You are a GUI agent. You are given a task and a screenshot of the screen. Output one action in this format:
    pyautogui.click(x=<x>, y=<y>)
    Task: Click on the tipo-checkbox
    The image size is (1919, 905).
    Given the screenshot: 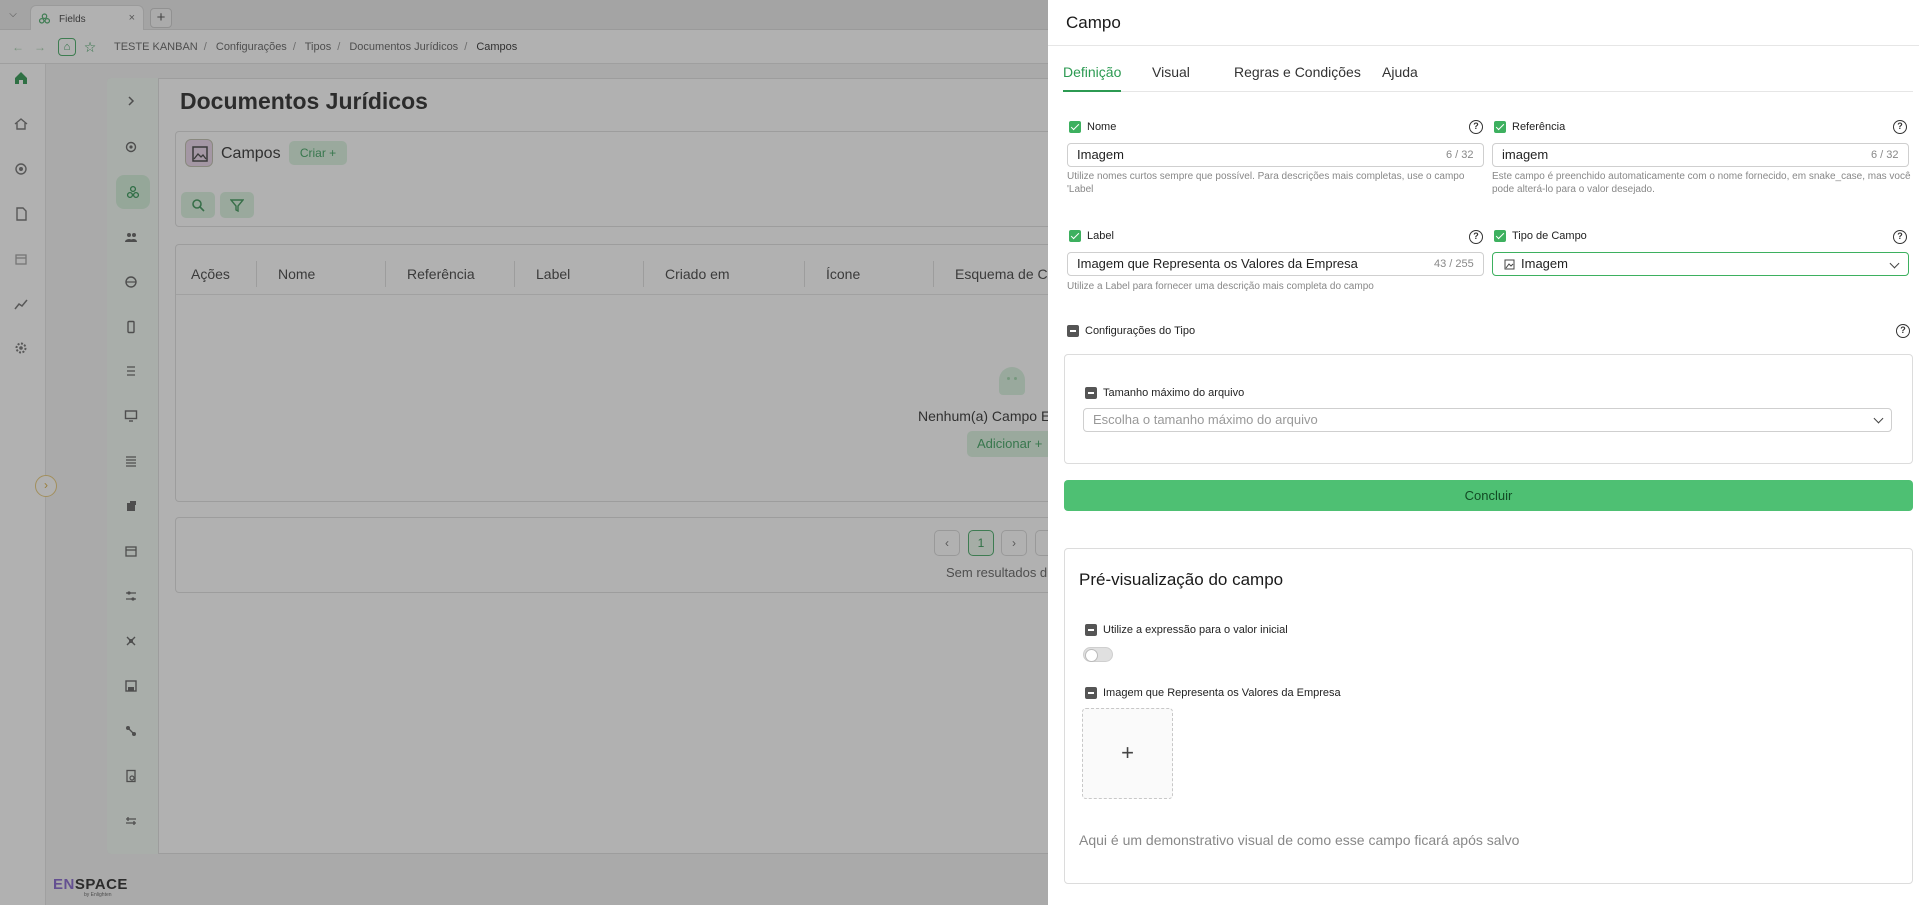 What is the action you would take?
    pyautogui.click(x=1500, y=236)
    